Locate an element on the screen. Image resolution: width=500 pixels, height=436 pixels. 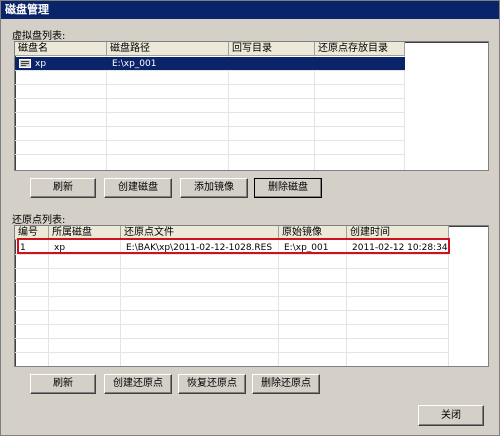
vdisk-list-label: 虚拟盘列表: is located at coordinates (39, 36).